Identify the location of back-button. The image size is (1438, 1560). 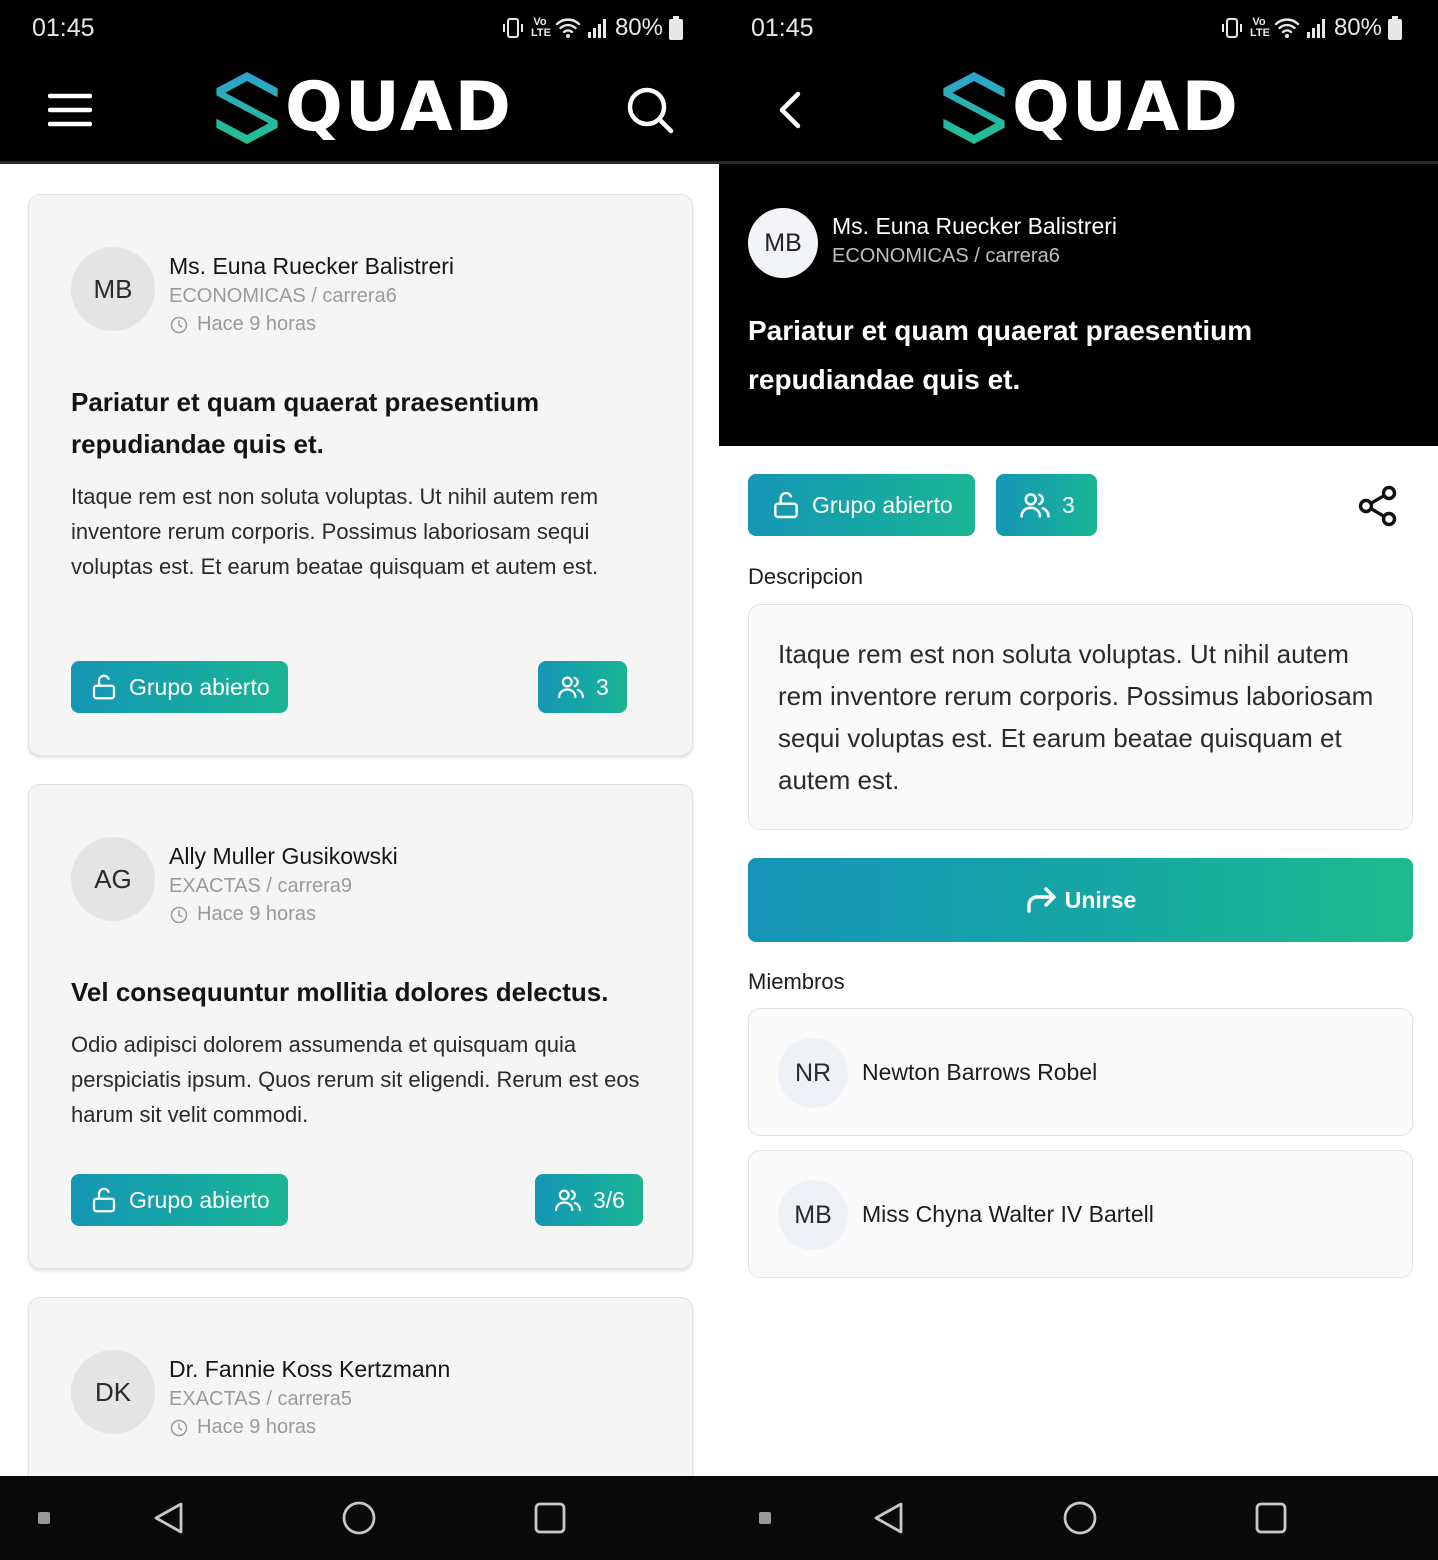
(791, 110).